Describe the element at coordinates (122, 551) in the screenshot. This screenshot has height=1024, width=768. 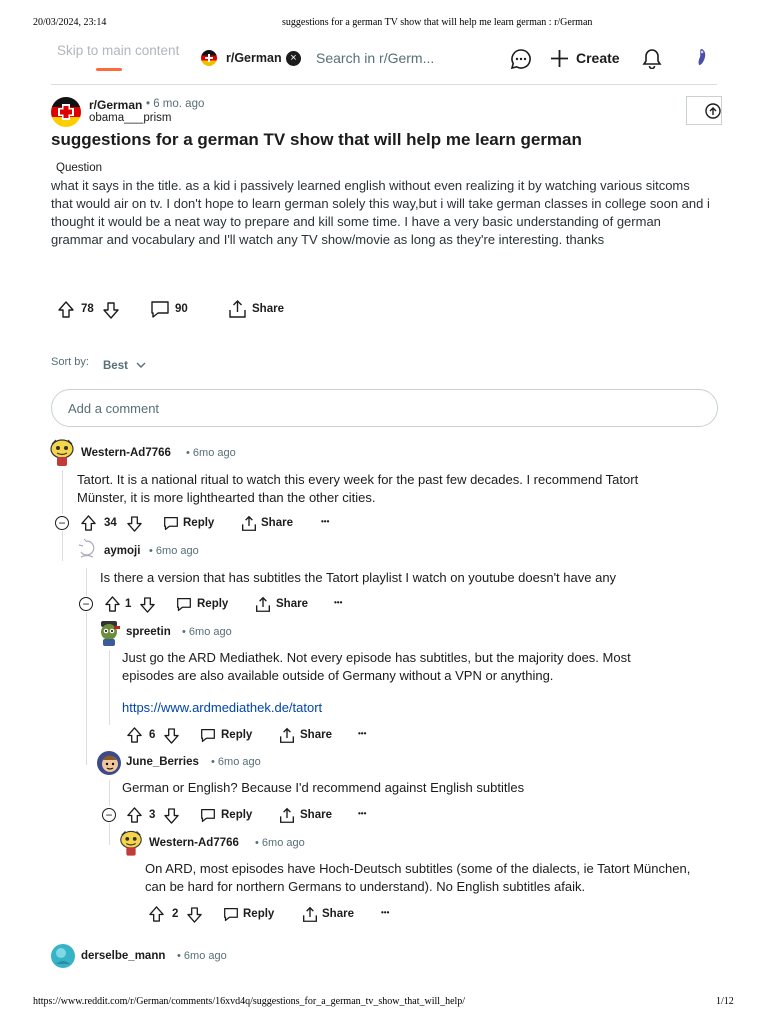
I see `comment-username: aymoji` at that location.